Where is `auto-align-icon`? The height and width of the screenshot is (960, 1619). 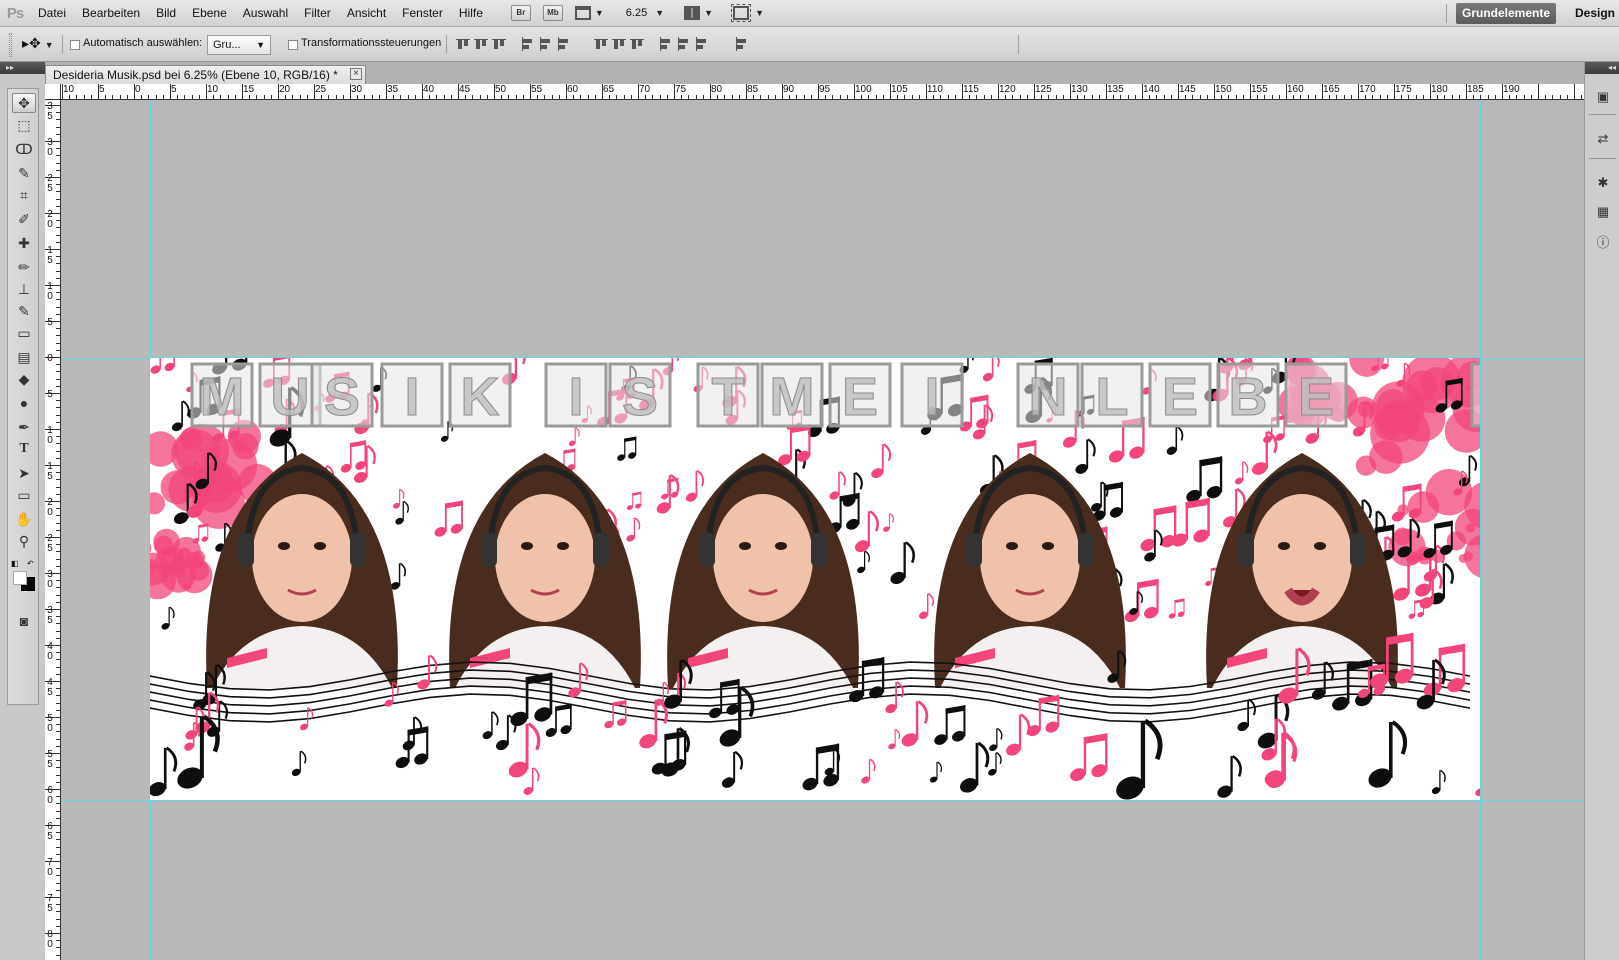 auto-align-icon is located at coordinates (741, 44).